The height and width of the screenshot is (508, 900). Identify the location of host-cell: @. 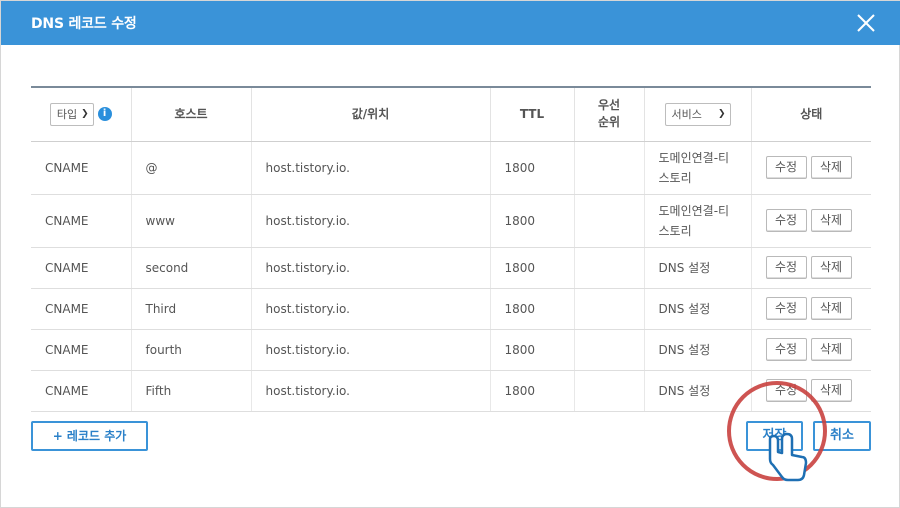
(191, 168).